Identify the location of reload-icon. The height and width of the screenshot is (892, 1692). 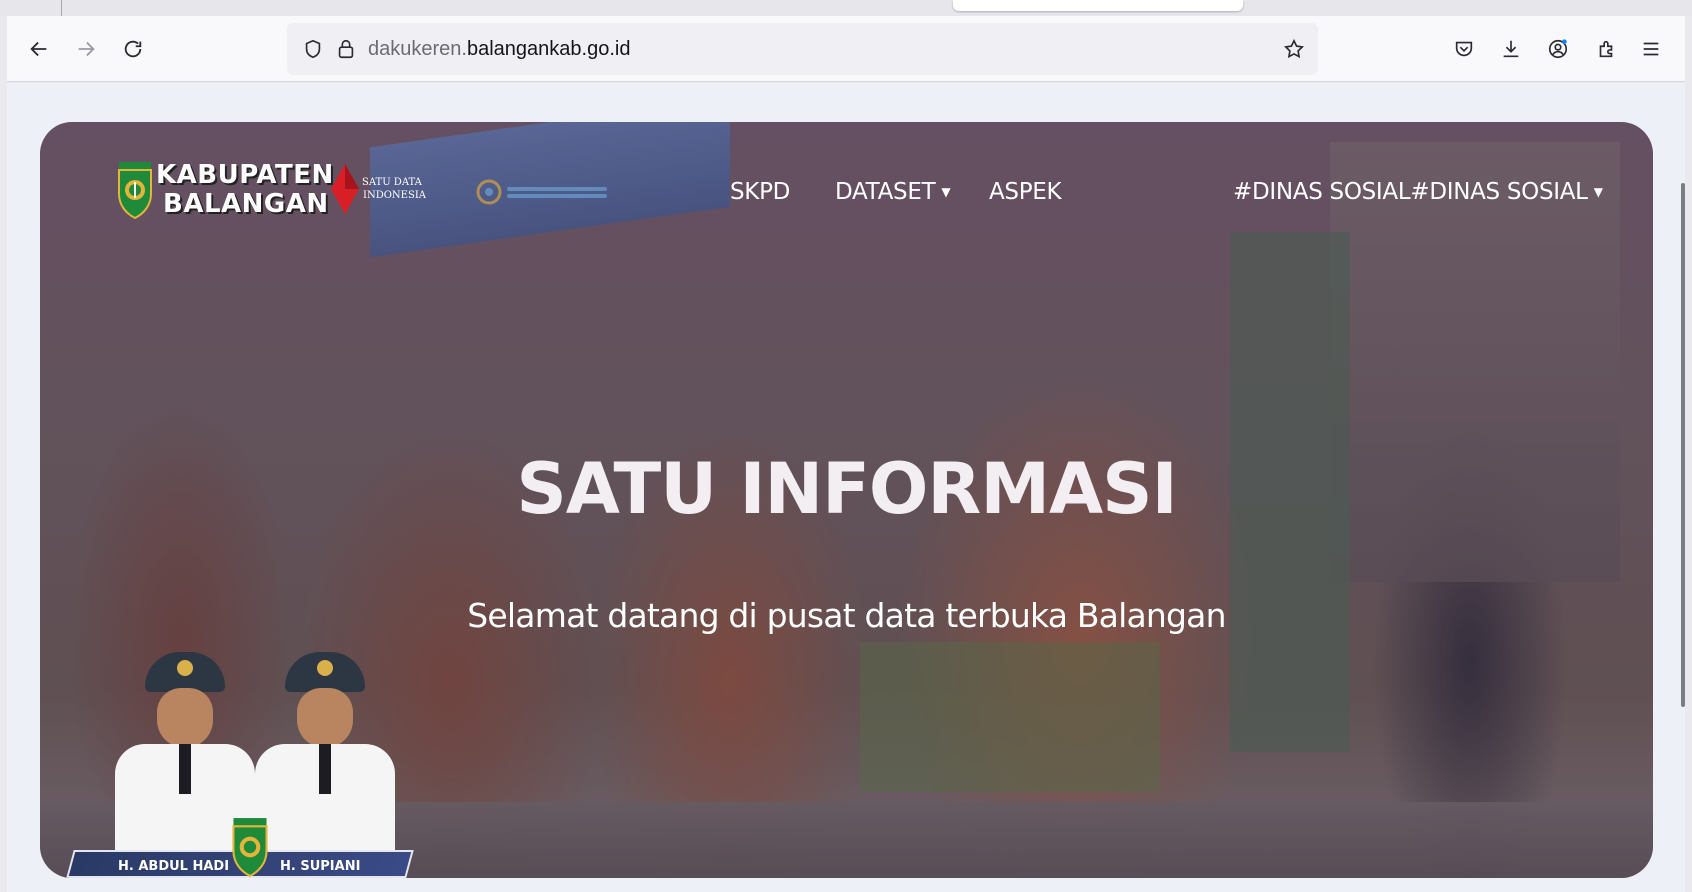
(133, 49).